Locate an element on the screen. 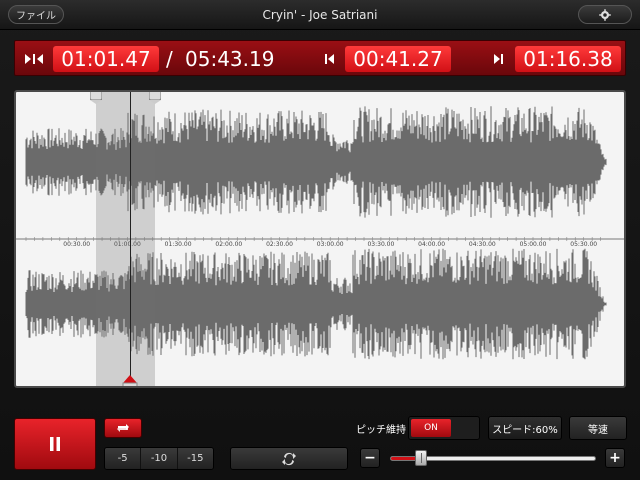  song-title: Cryin' - Joe Satriani is located at coordinates (320, 15).